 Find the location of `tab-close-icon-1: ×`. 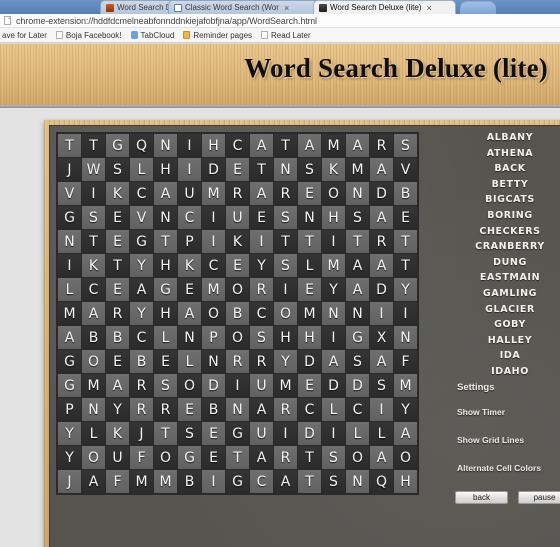

tab-close-icon-1: × is located at coordinates (286, 8).